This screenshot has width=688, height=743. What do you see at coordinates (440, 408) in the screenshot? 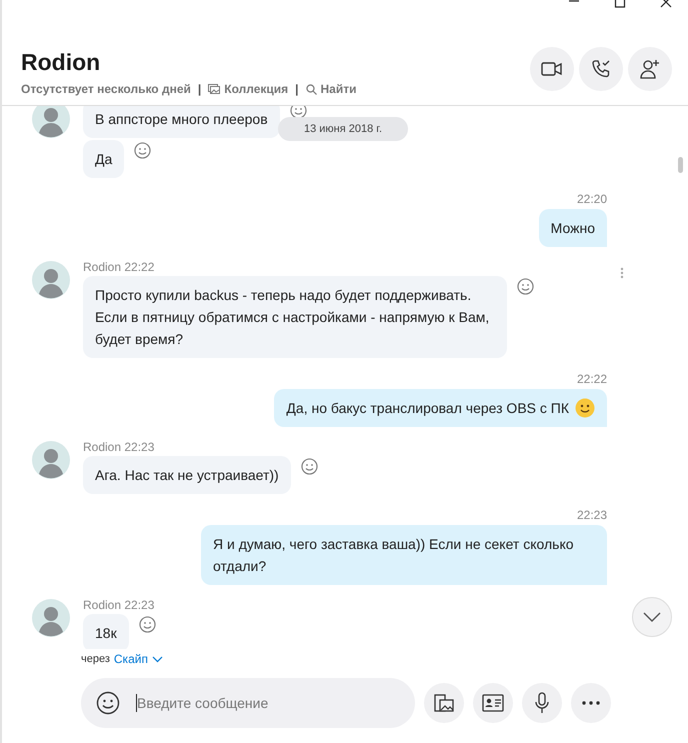
I see `message-bubble: Да, но бакус транслировал через OBS с ПК` at bounding box center [440, 408].